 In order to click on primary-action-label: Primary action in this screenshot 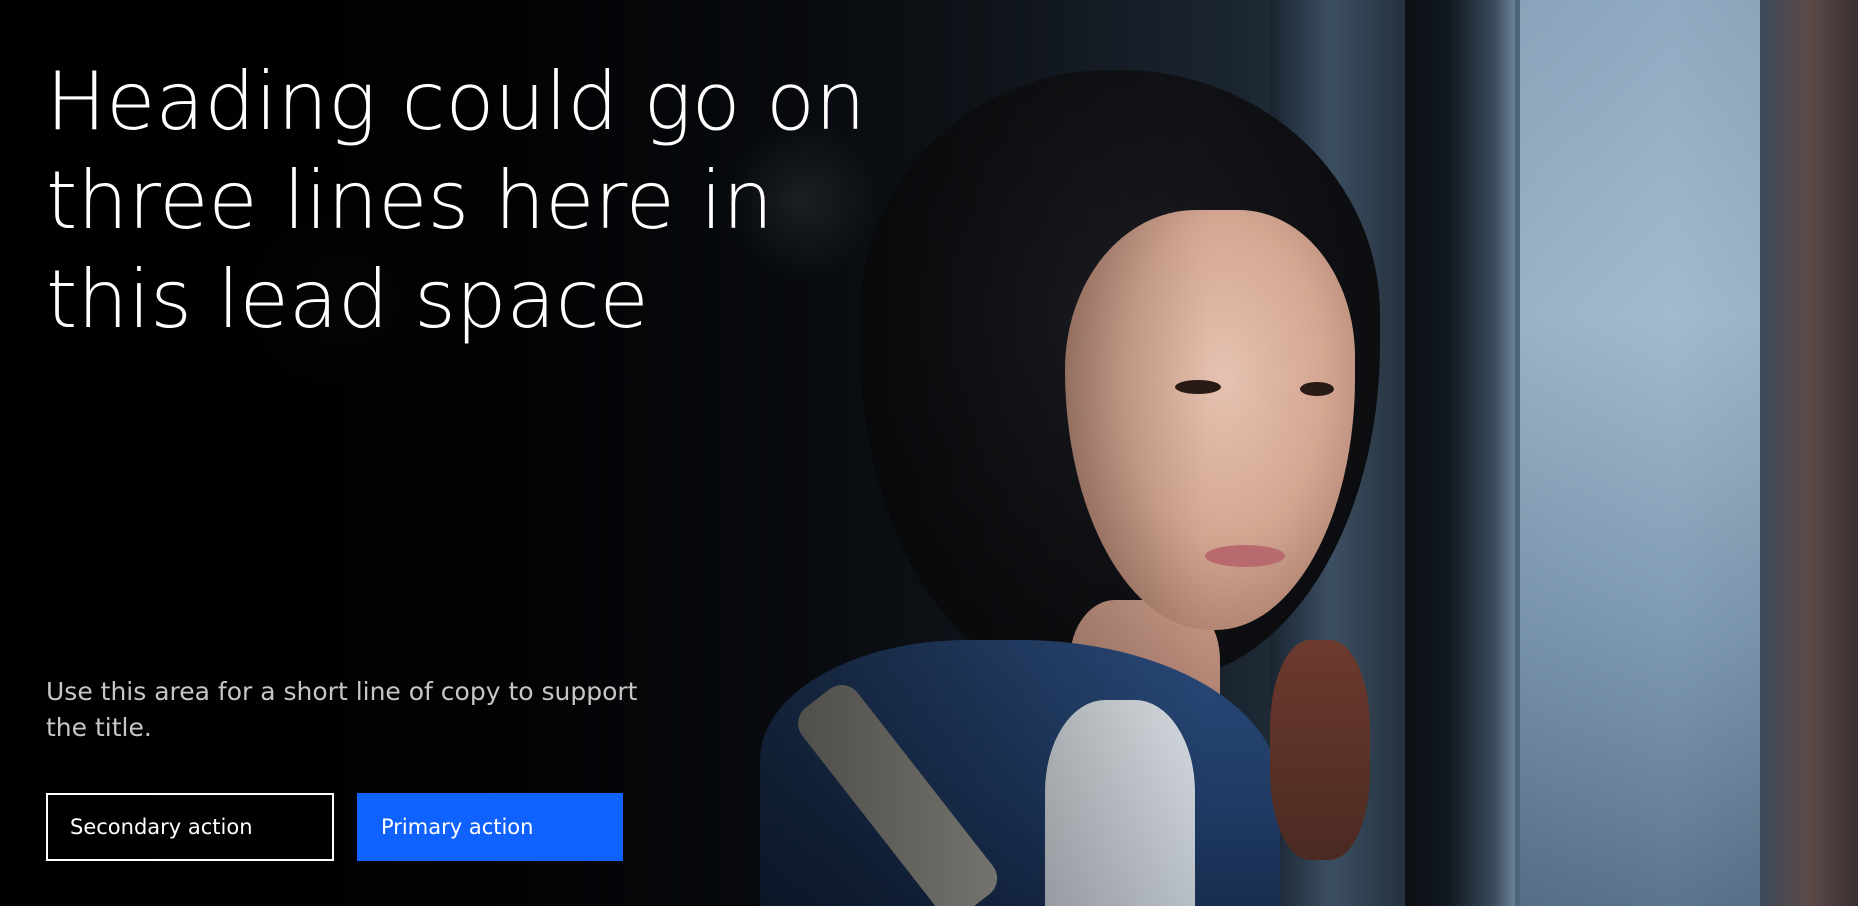, I will do `click(457, 827)`.